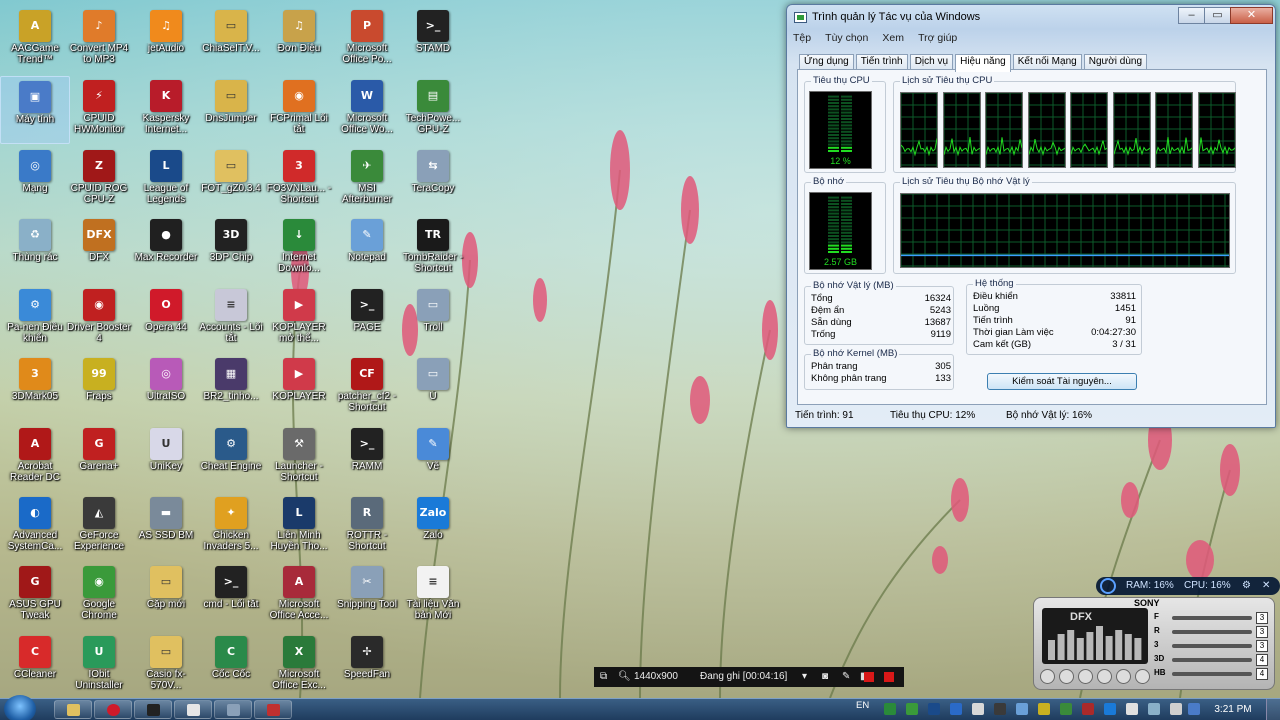 This screenshot has height=720, width=1280. Describe the element at coordinates (299, 110) in the screenshot. I see `desktop-icon: ◉ FCPrimal Lối tắt` at that location.